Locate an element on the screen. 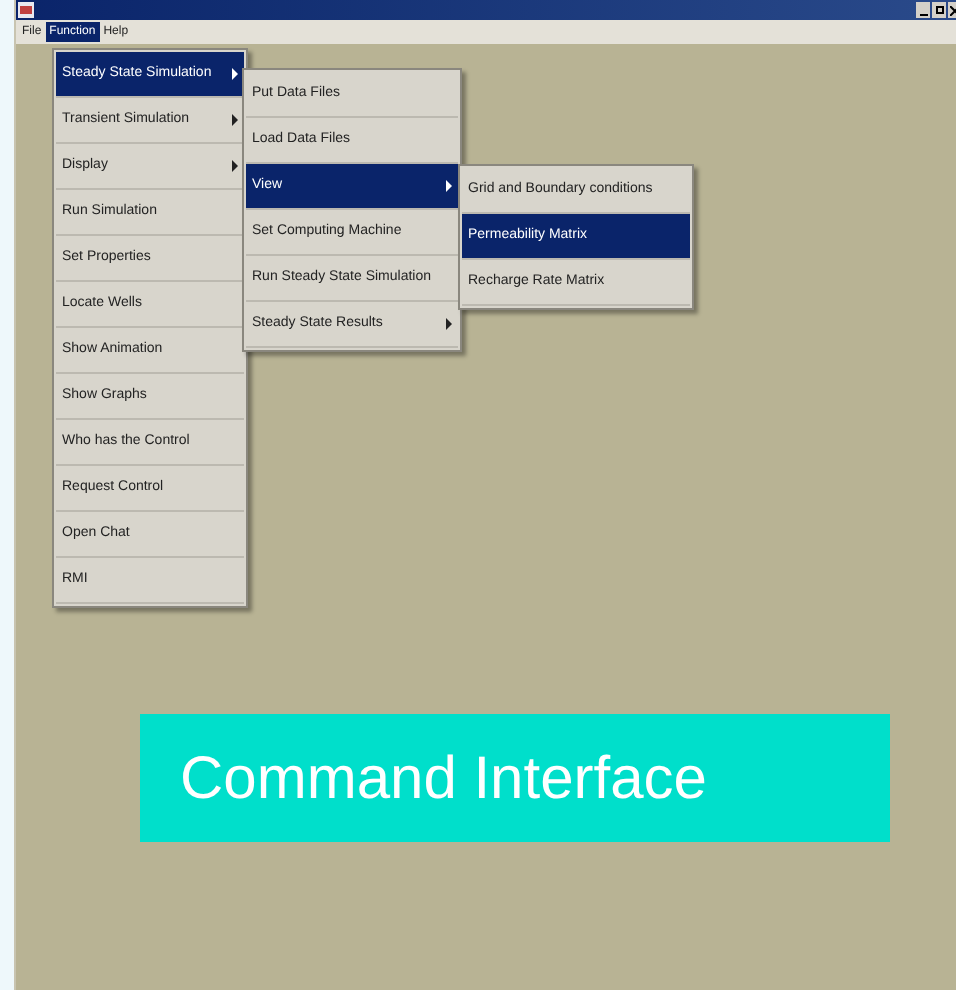  app-icon is located at coordinates (26, 10).